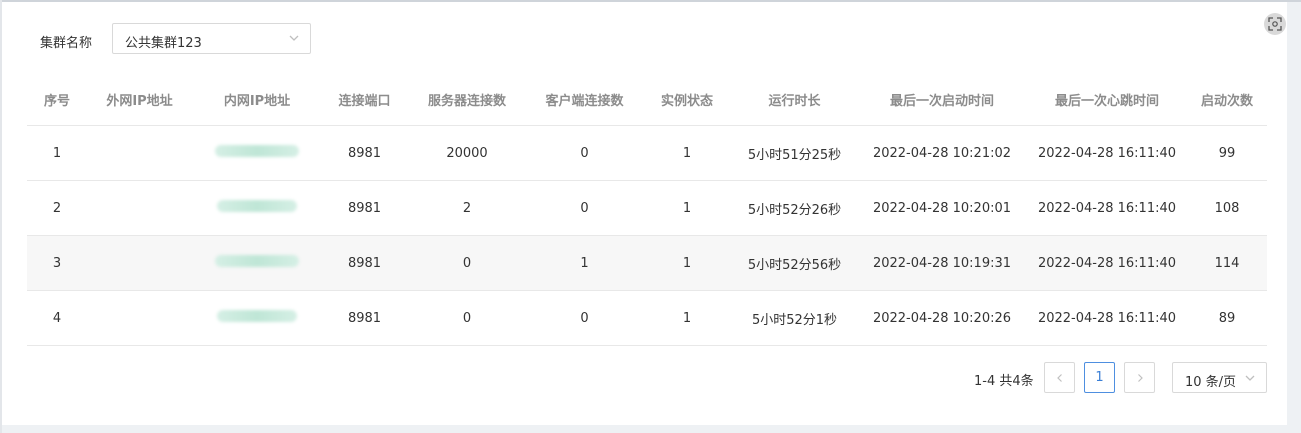 The width and height of the screenshot is (1301, 433). What do you see at coordinates (794, 208) in the screenshot?
I see `uptime-cell: 5小时52分26秒` at bounding box center [794, 208].